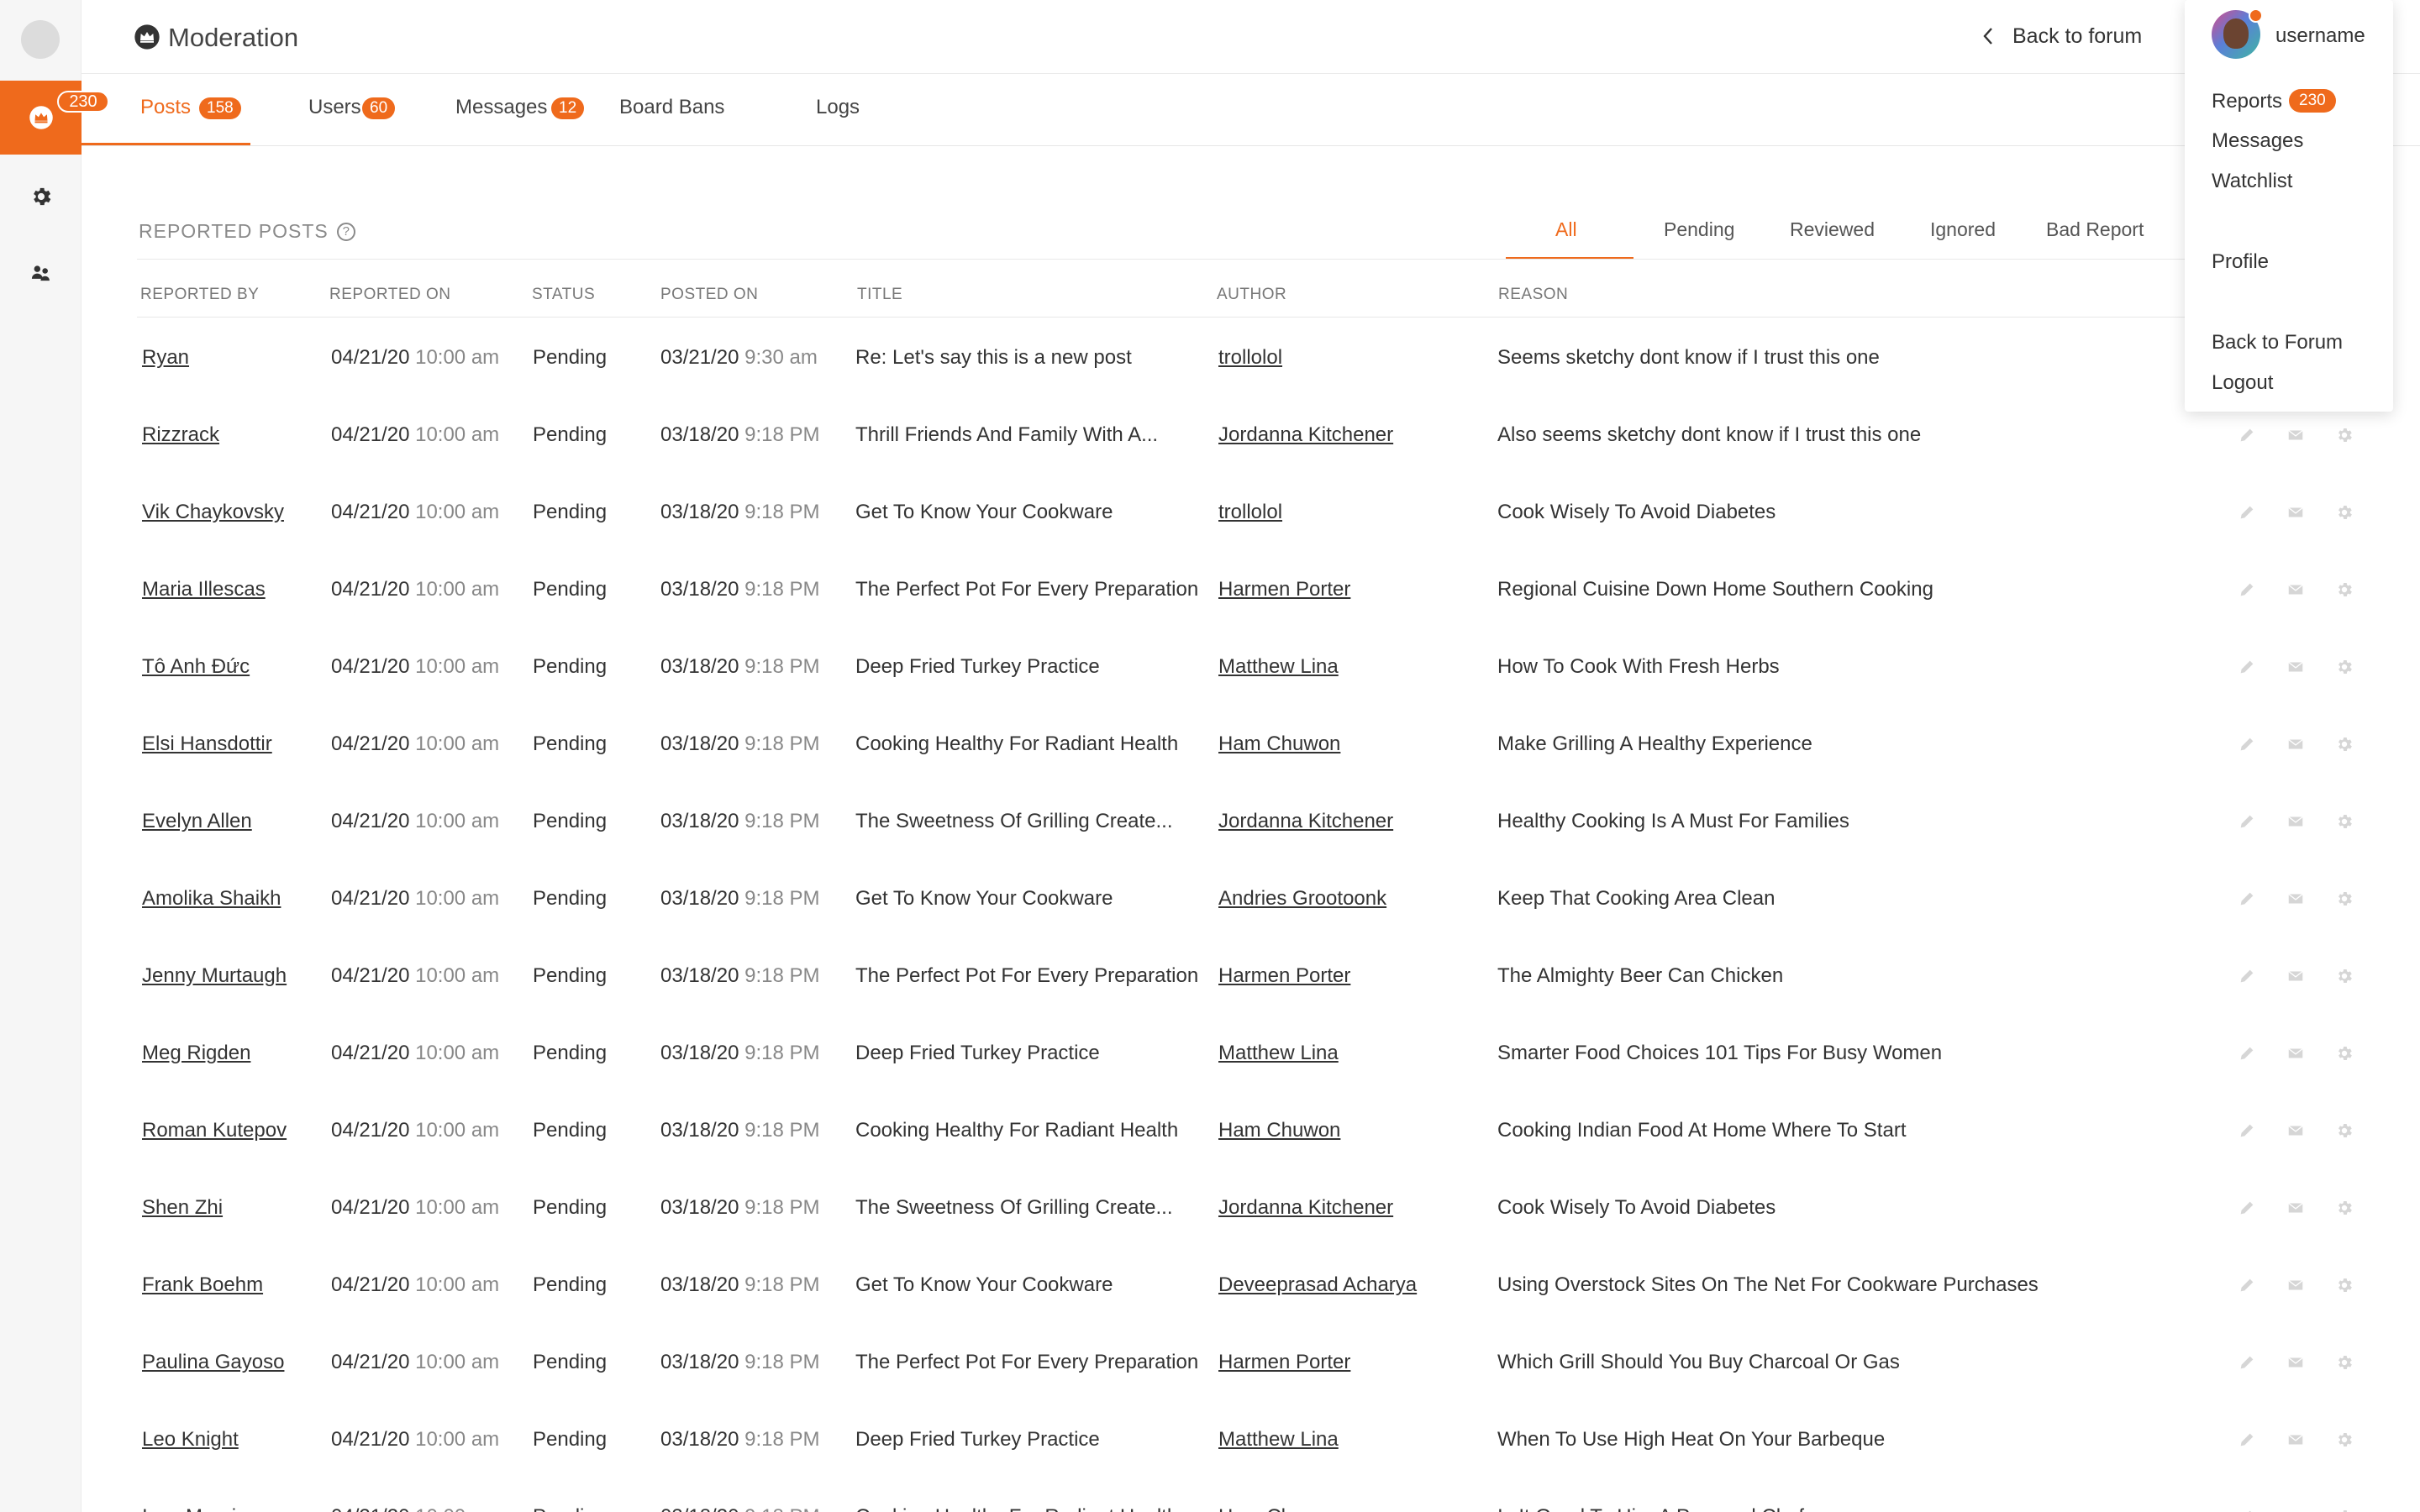  Describe the element at coordinates (1317, 1285) in the screenshot. I see `author-link: Deveeprasad Acharya` at that location.